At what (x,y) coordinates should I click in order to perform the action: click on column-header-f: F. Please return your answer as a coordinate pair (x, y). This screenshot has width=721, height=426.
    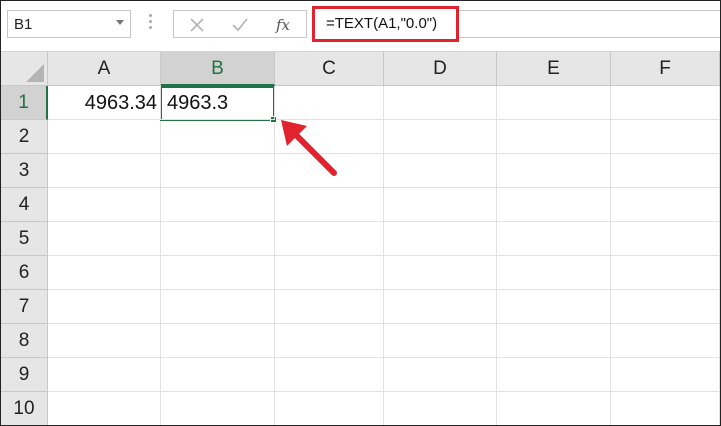
    Looking at the image, I should click on (665, 69).